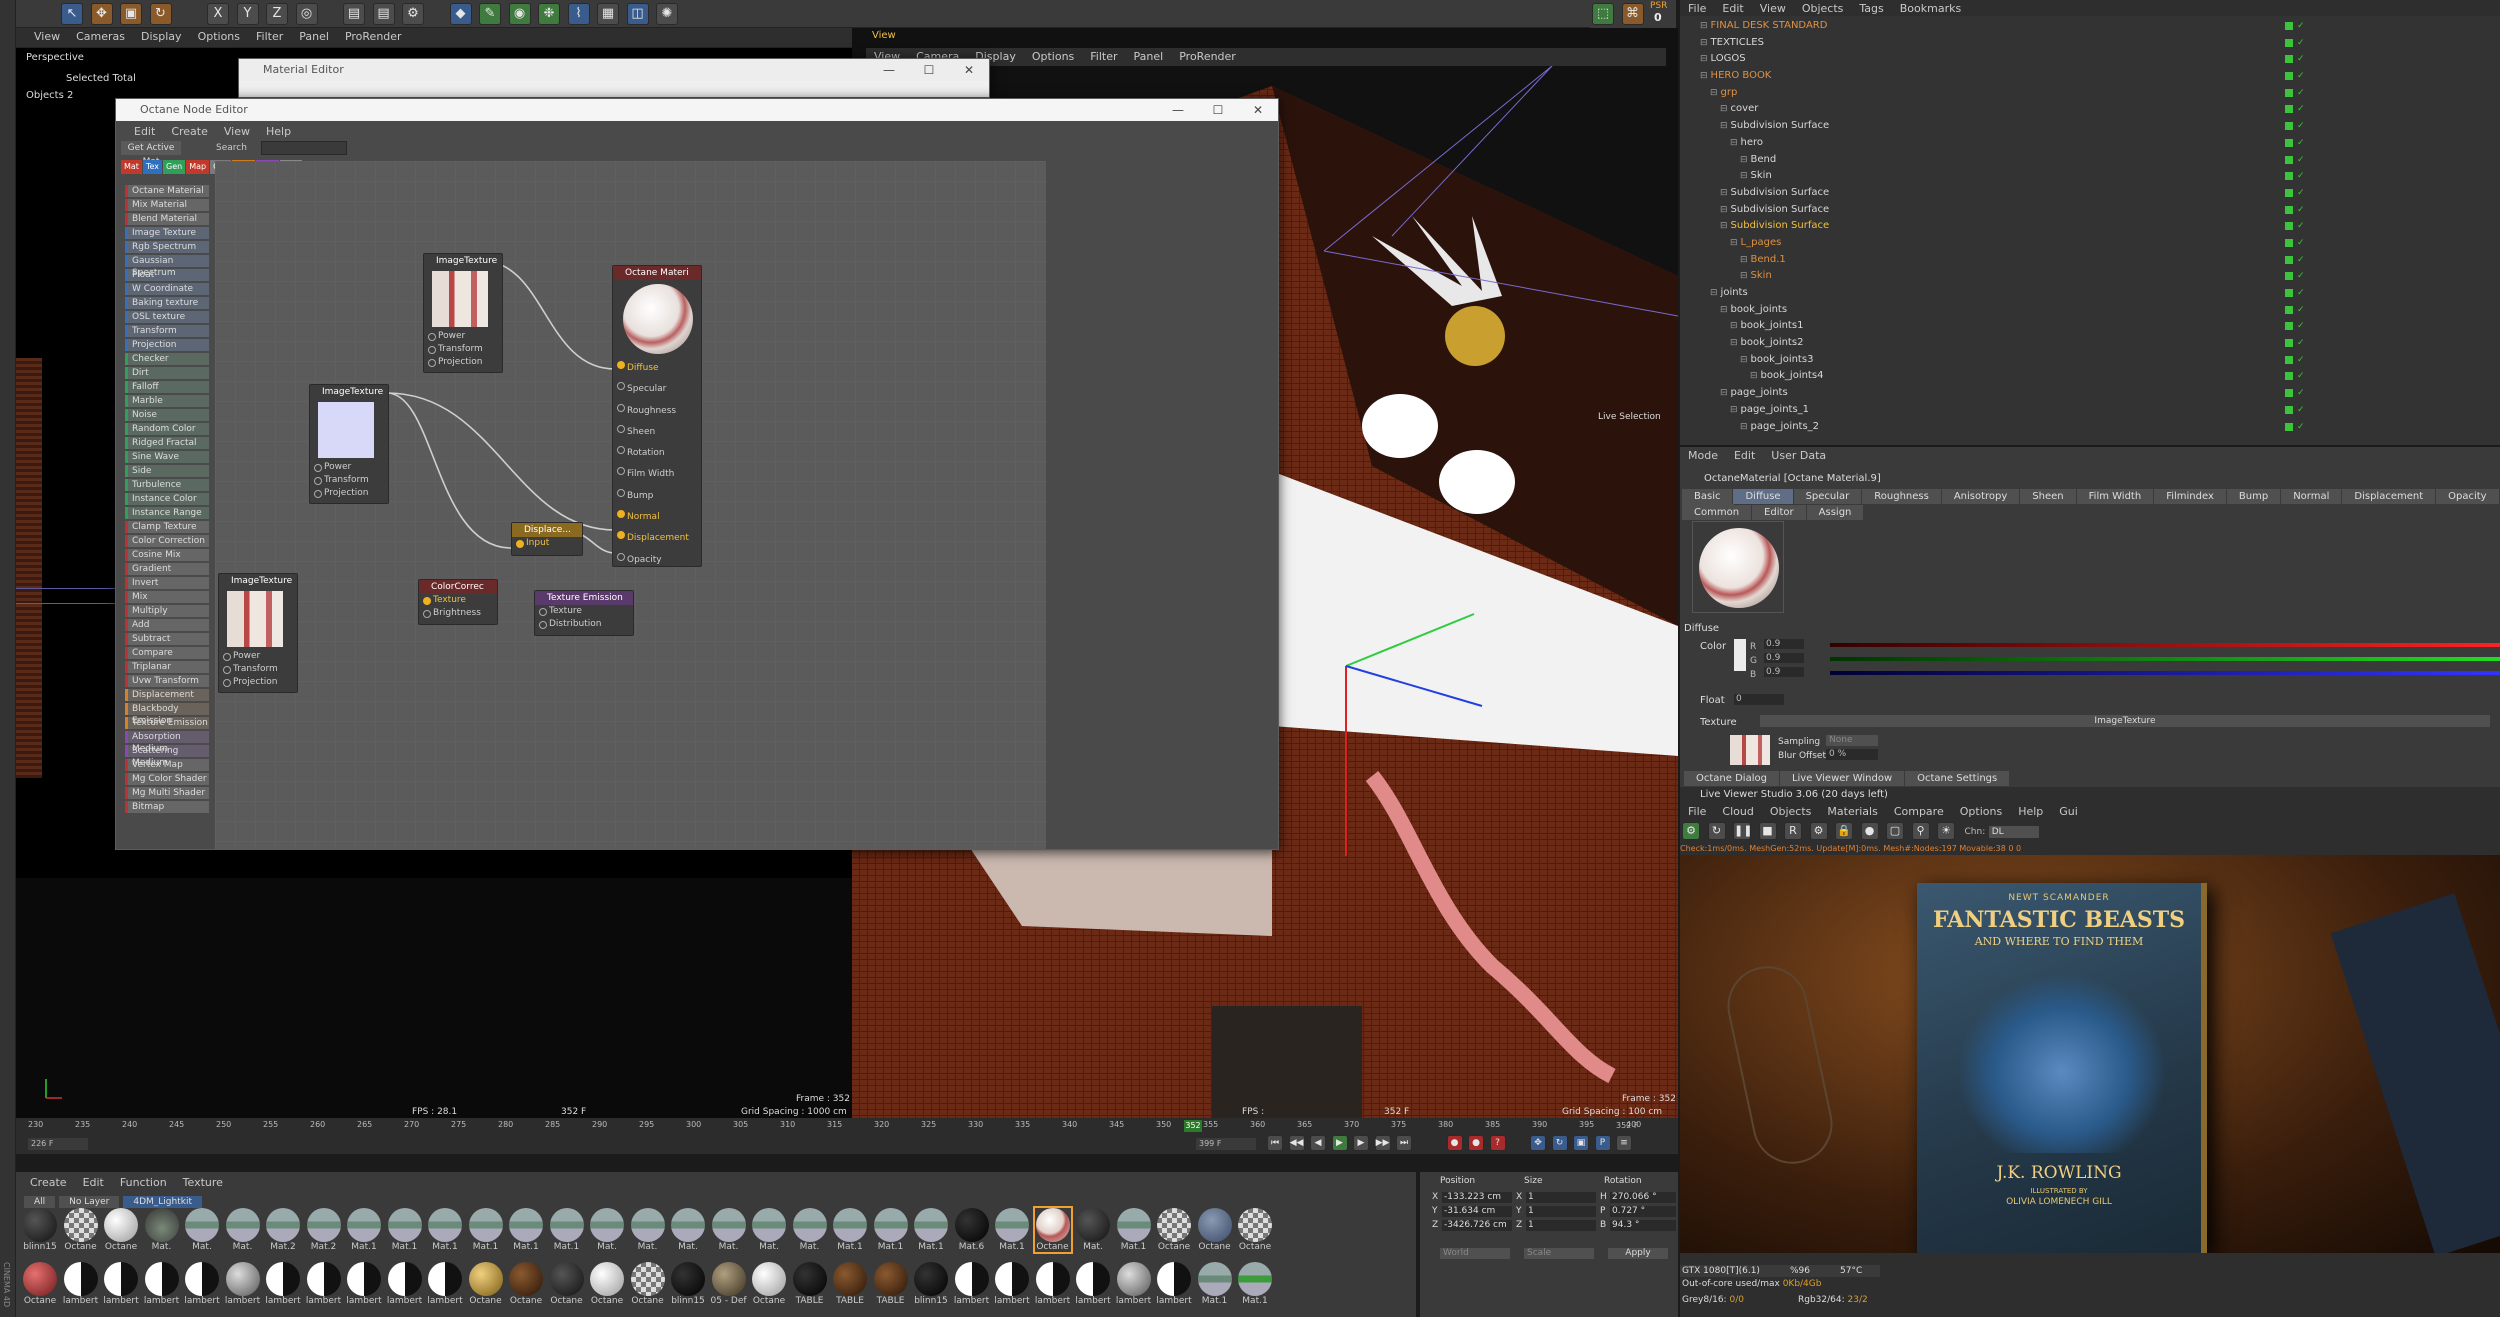 The image size is (2500, 1317). What do you see at coordinates (283, 1230) in the screenshot?
I see `material-slot: Mat.2` at bounding box center [283, 1230].